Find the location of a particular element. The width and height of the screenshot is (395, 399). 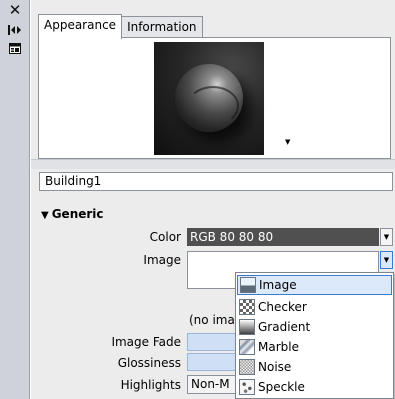

menu-item-speckle: Speckle is located at coordinates (314, 387).